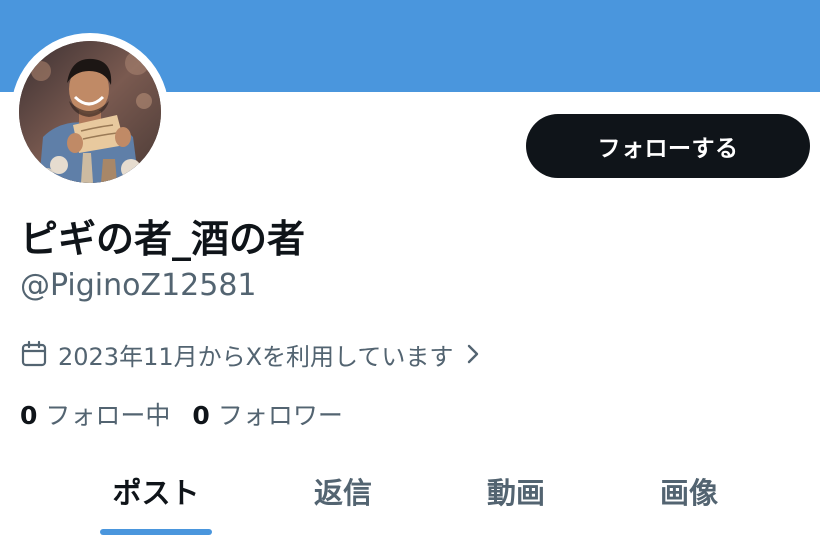 The image size is (820, 535). I want to click on handle: @PiginoZ12581, so click(138, 285).